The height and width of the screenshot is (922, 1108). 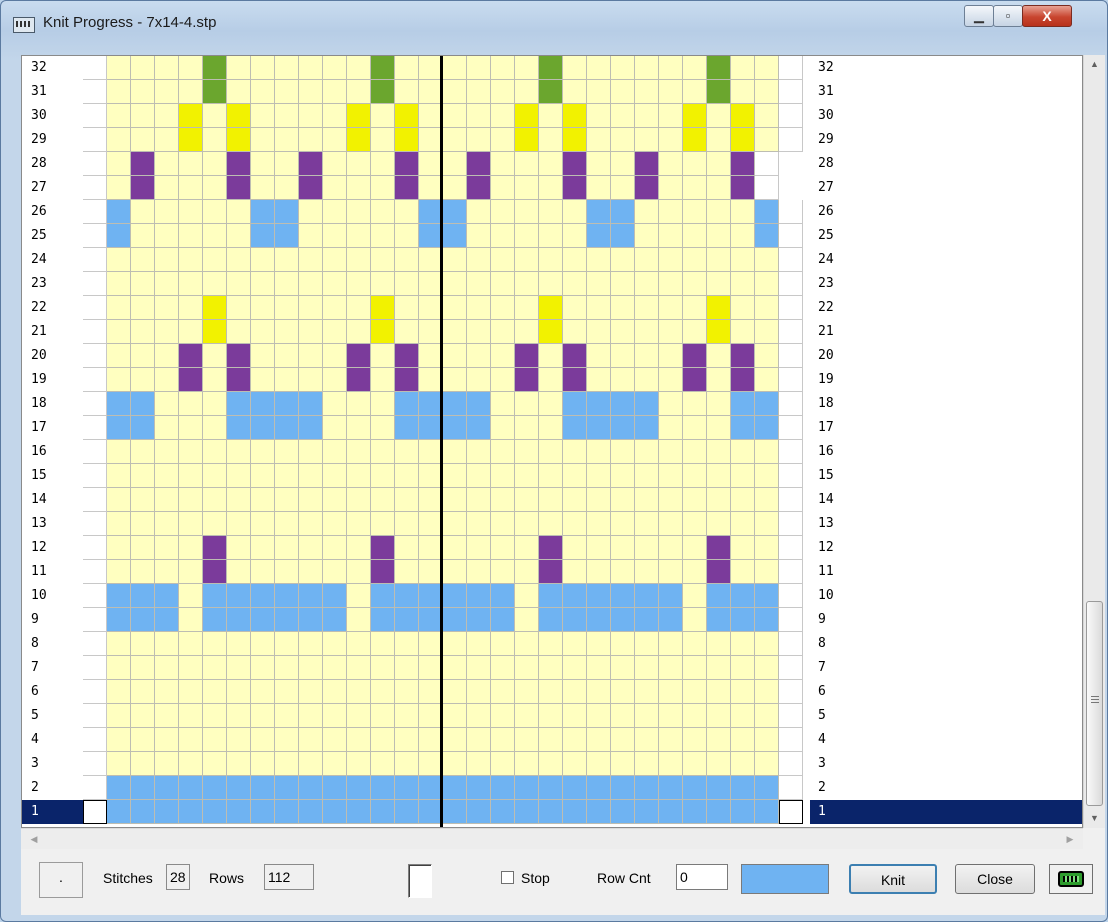 What do you see at coordinates (1008, 16) in the screenshot?
I see `maximize-button: ▫` at bounding box center [1008, 16].